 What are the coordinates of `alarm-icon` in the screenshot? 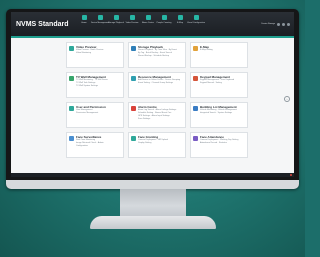 It's located at (148, 17).